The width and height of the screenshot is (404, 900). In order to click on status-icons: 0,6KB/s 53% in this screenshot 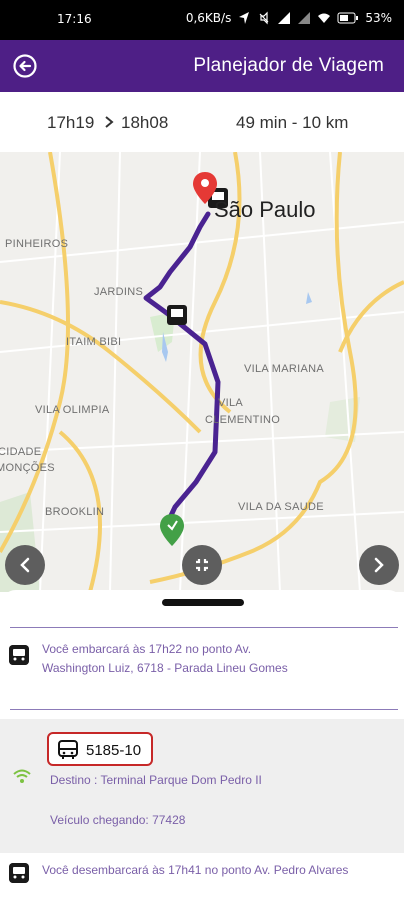, I will do `click(289, 18)`.